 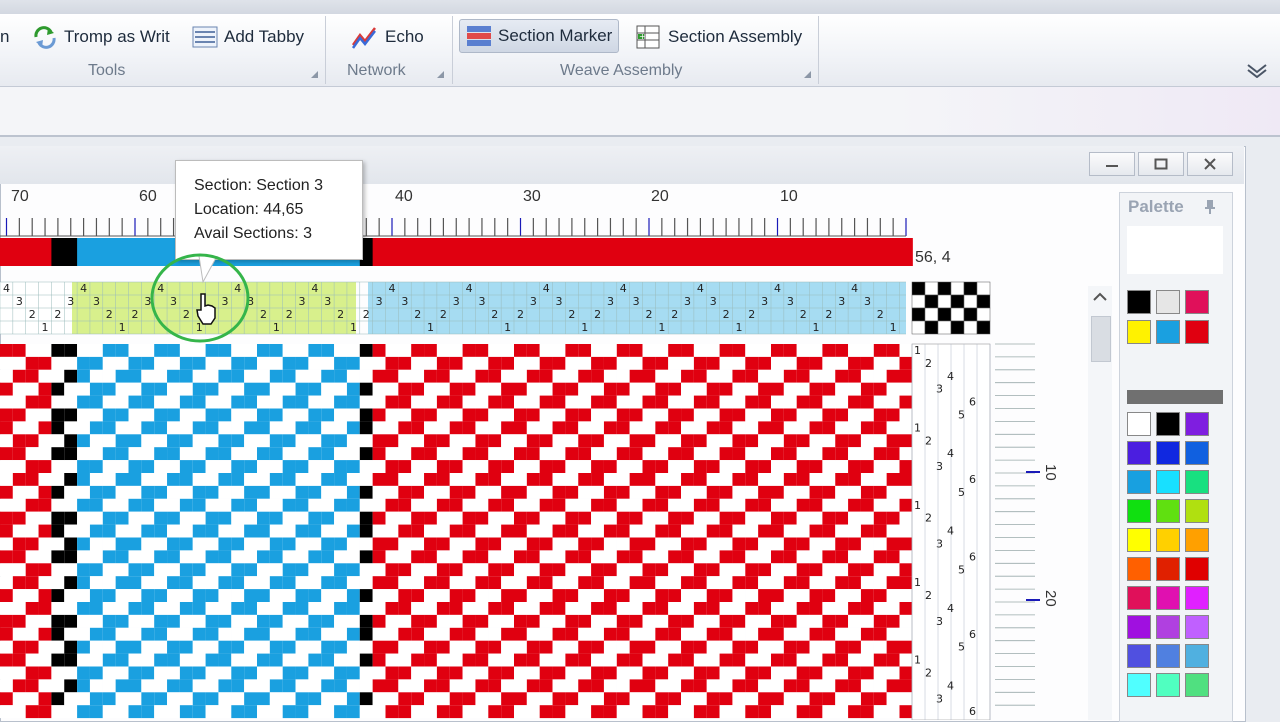 I want to click on close-button, so click(x=1210, y=164).